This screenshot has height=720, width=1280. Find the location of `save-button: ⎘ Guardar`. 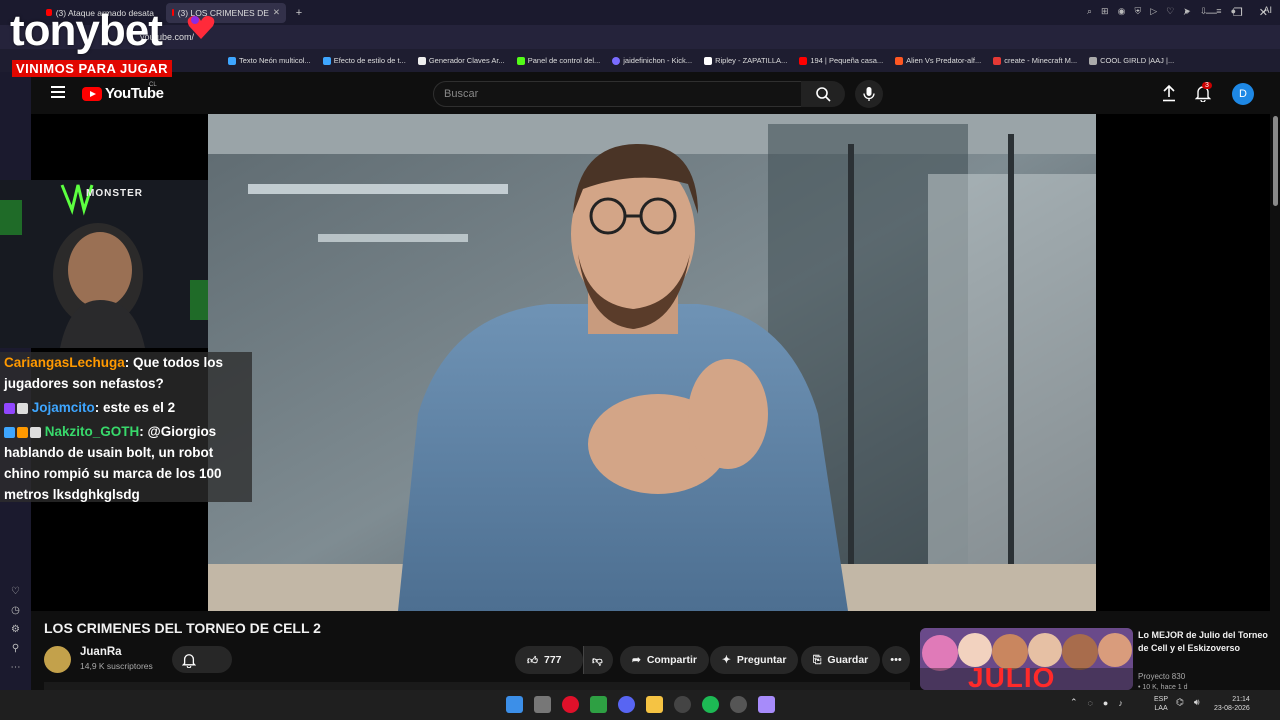

save-button: ⎘ Guardar is located at coordinates (841, 660).